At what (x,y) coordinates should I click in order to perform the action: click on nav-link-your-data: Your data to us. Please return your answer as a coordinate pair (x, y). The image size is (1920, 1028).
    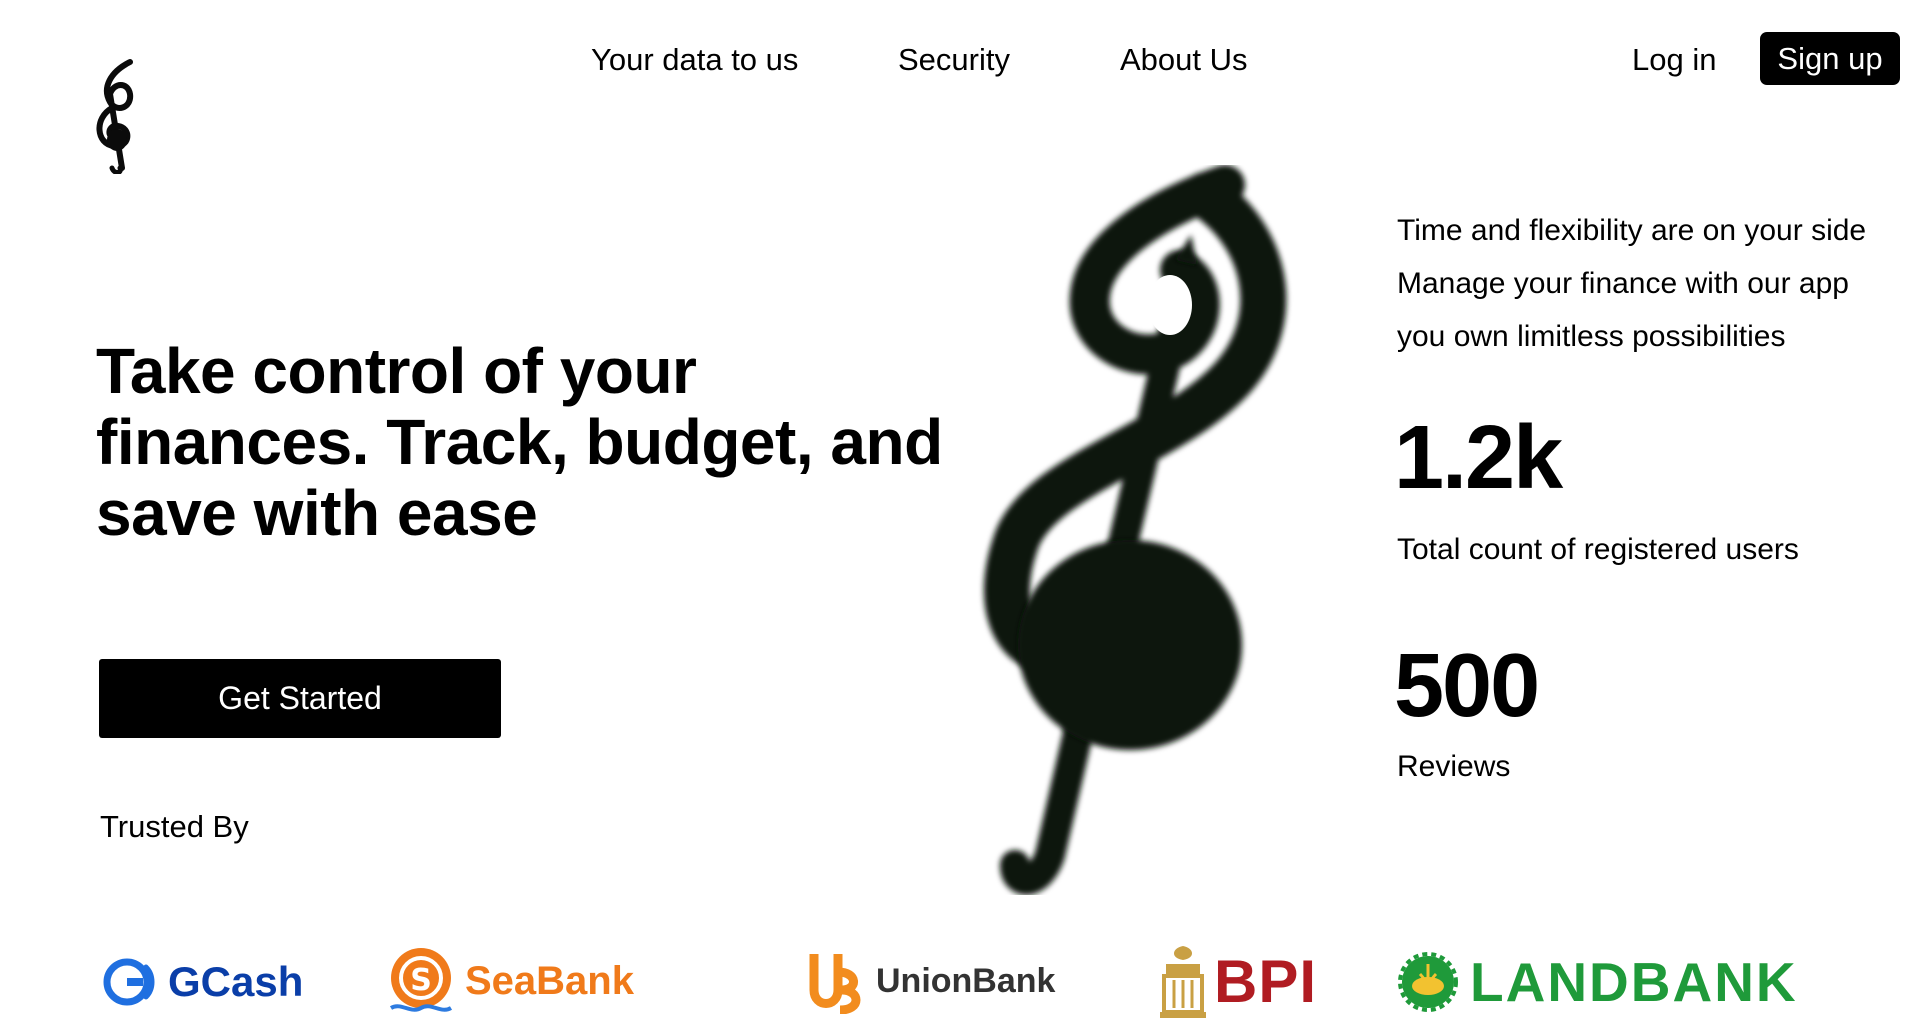
    Looking at the image, I should click on (694, 60).